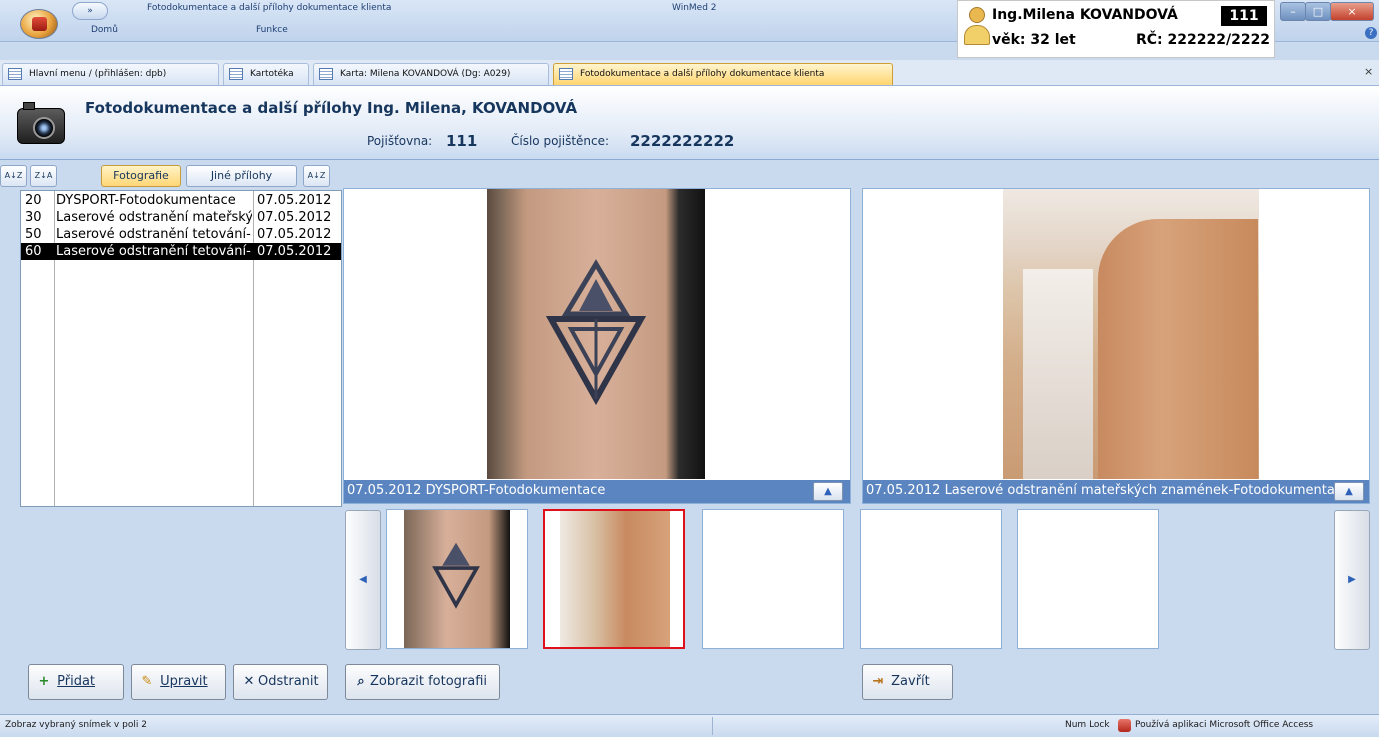 This screenshot has width=1379, height=737. What do you see at coordinates (361, 681) in the screenshot?
I see `magnifier-icon: ⌕` at bounding box center [361, 681].